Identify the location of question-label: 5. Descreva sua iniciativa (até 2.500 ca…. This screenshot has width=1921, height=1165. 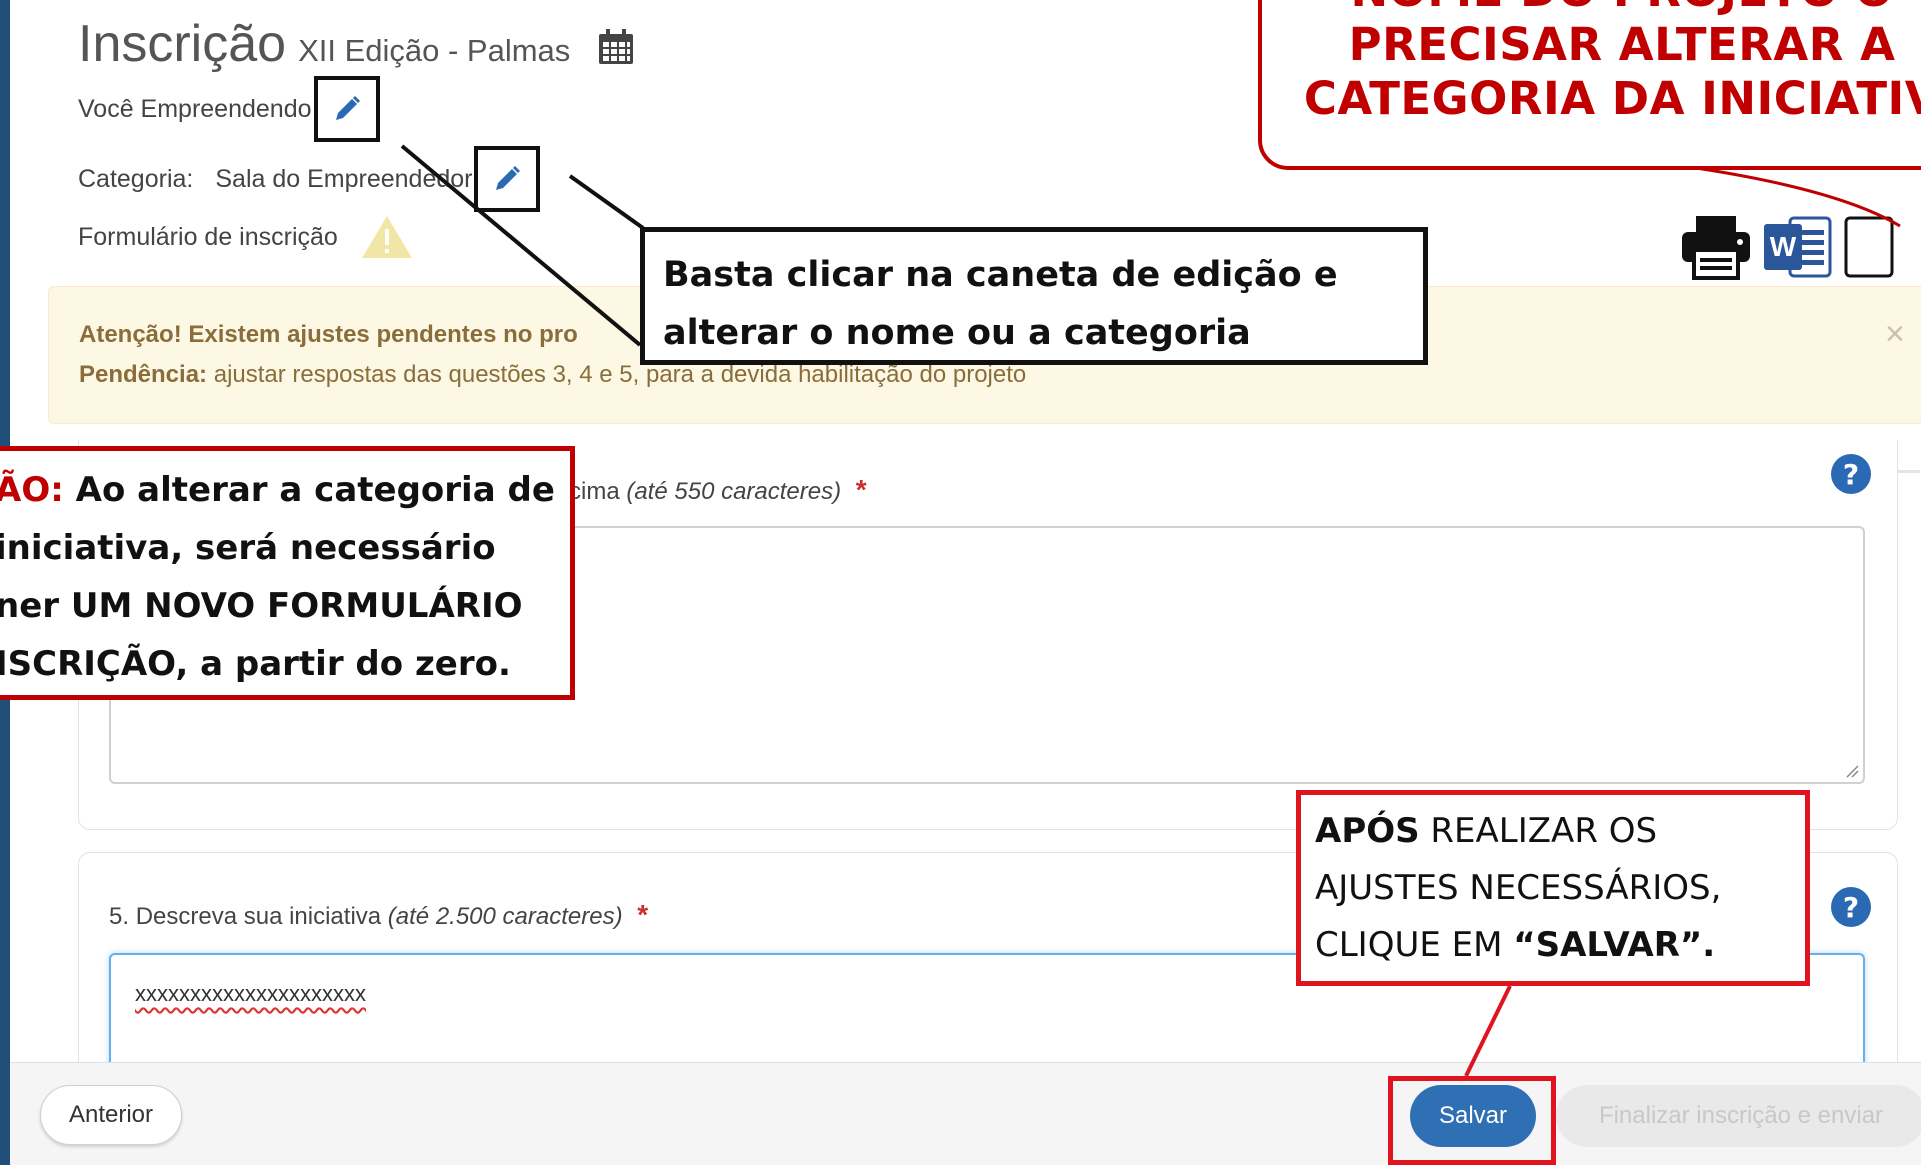
(378, 915).